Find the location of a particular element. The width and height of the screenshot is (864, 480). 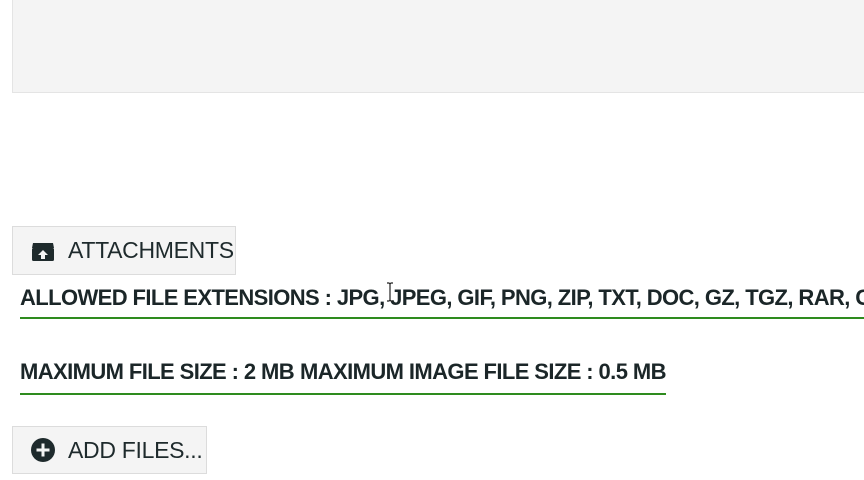

attachments-button-label: ATTACHMENTS is located at coordinates (151, 250).